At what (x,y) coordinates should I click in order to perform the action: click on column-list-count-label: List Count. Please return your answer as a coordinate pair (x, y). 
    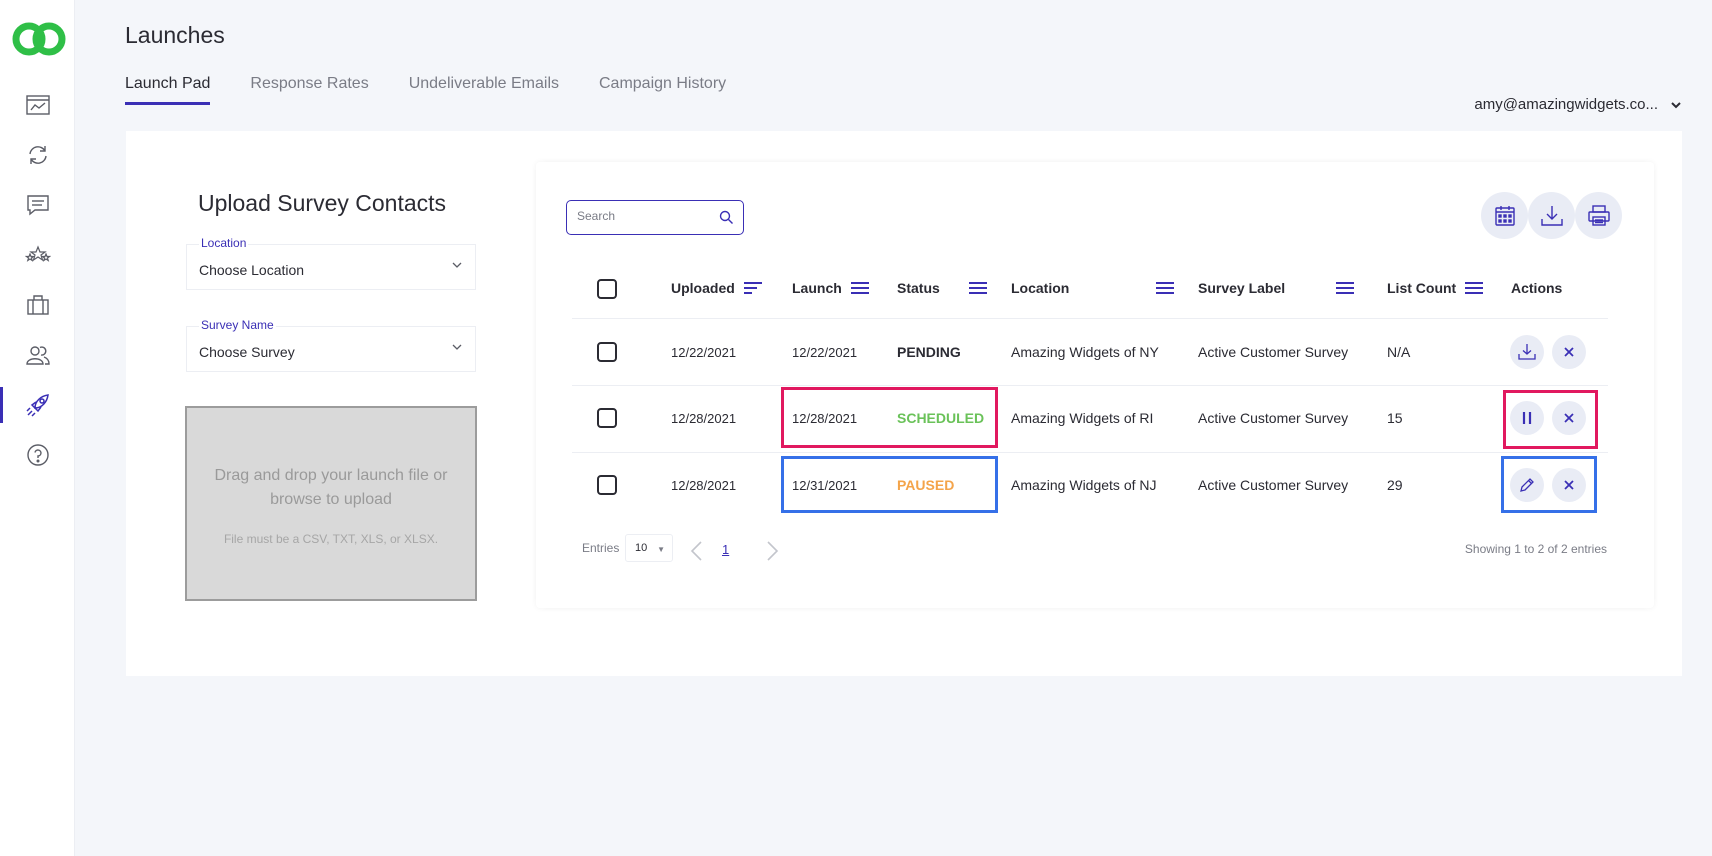
    Looking at the image, I should click on (1422, 288).